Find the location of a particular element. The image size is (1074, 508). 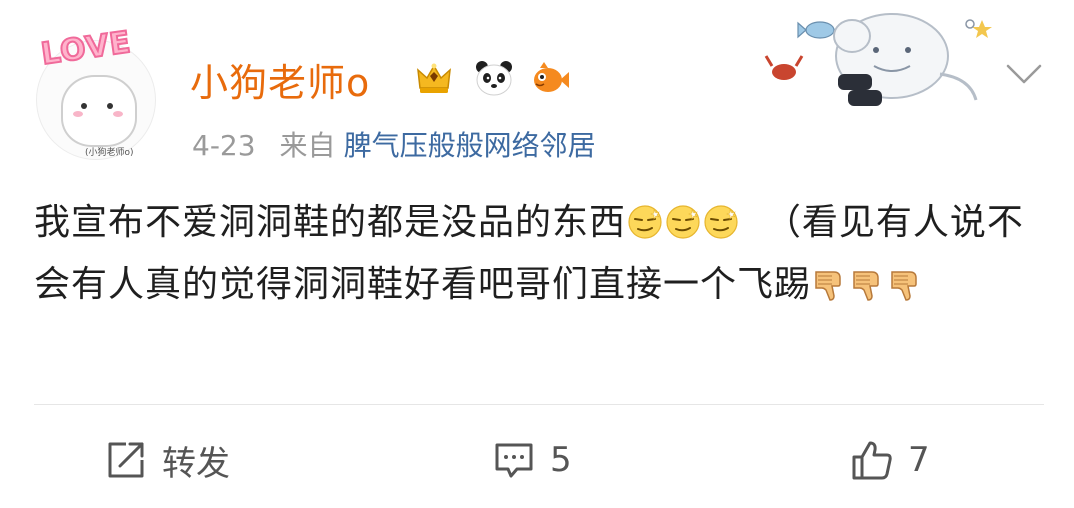

avatar-love-text: LOVE is located at coordinates (86, 48).